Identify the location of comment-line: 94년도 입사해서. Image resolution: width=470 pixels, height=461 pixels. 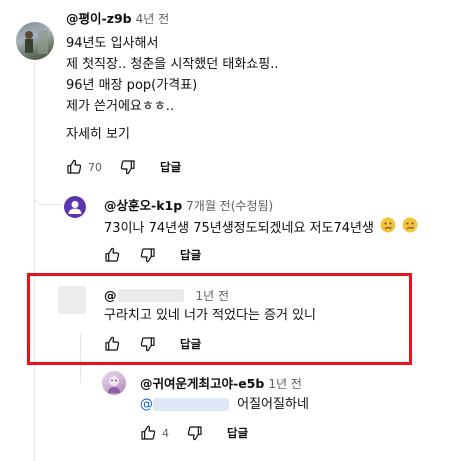
(112, 43).